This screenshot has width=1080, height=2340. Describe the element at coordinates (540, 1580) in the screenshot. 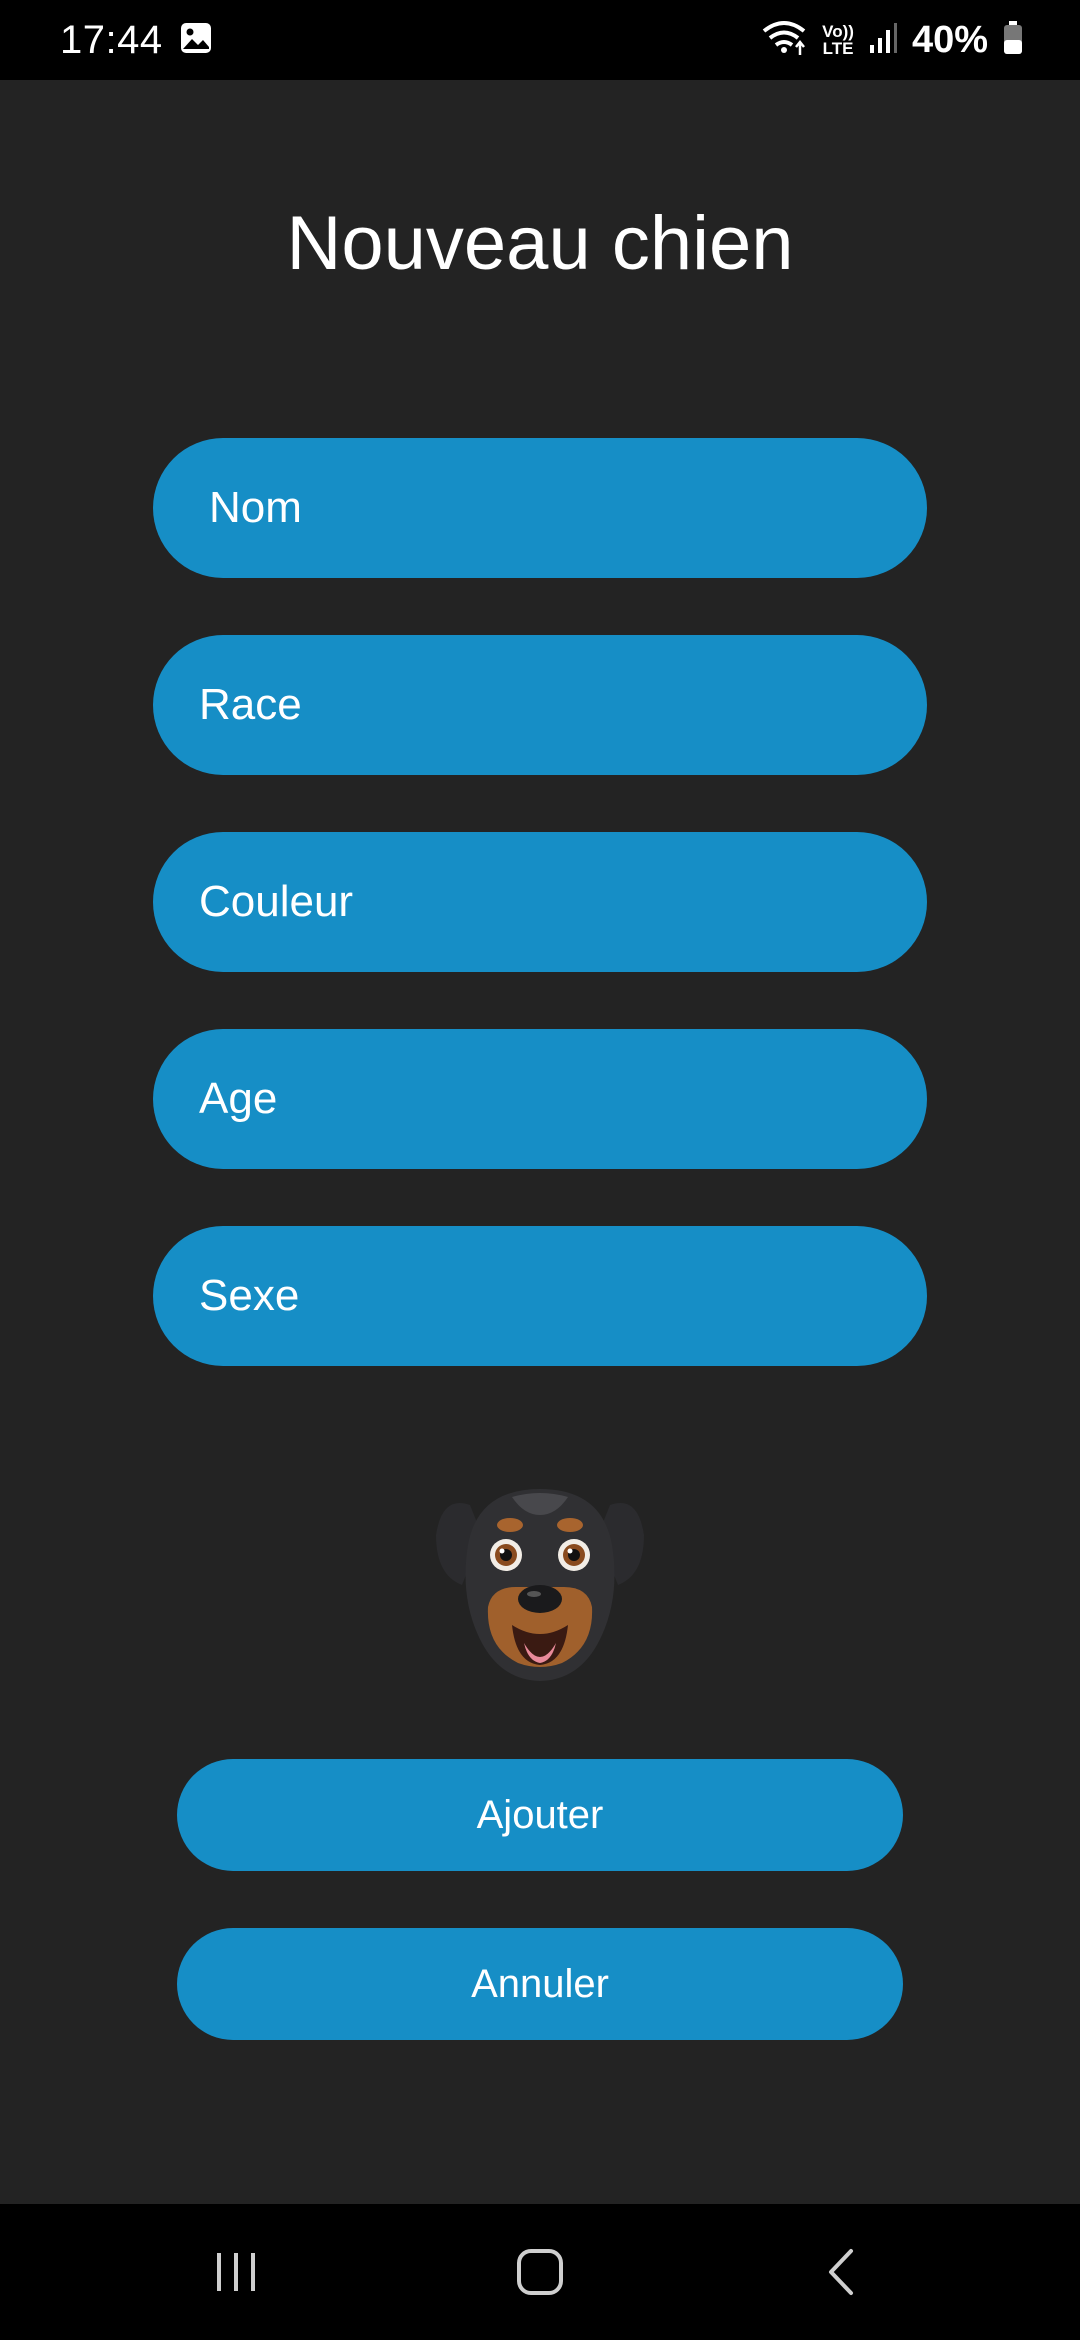

I see `dog-image` at that location.